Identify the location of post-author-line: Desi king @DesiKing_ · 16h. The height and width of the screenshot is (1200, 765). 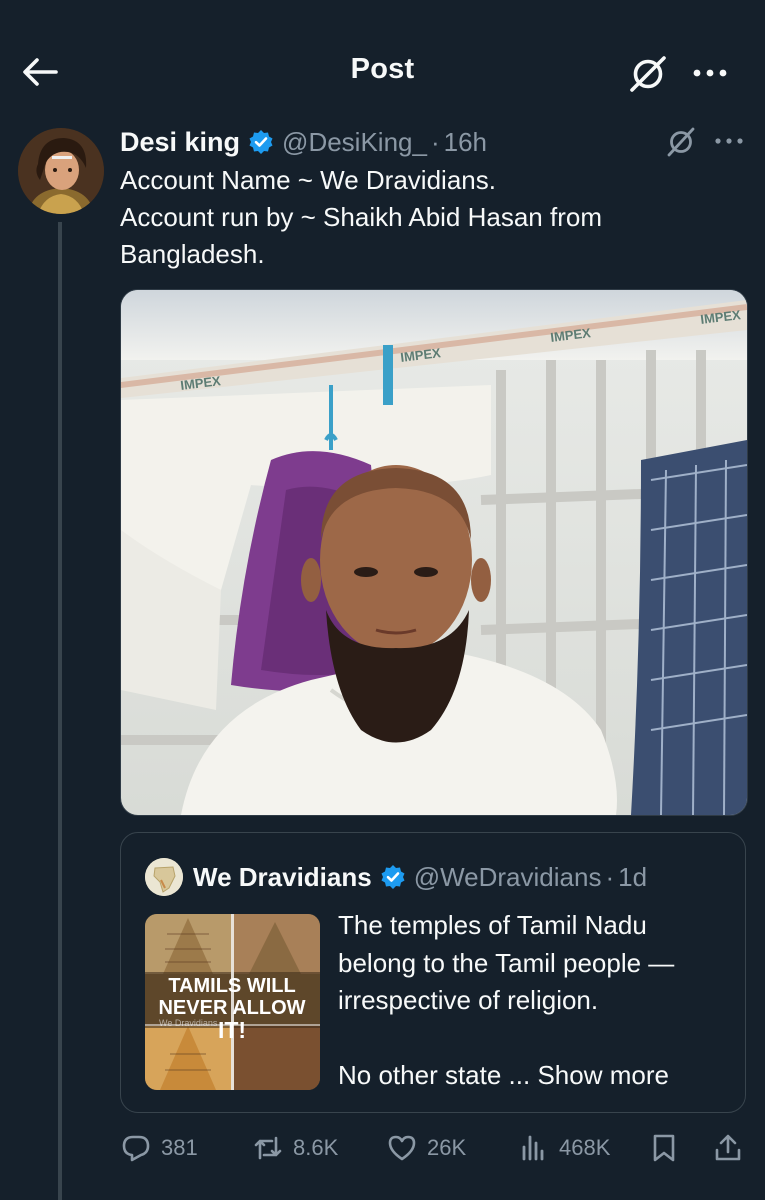
(303, 142).